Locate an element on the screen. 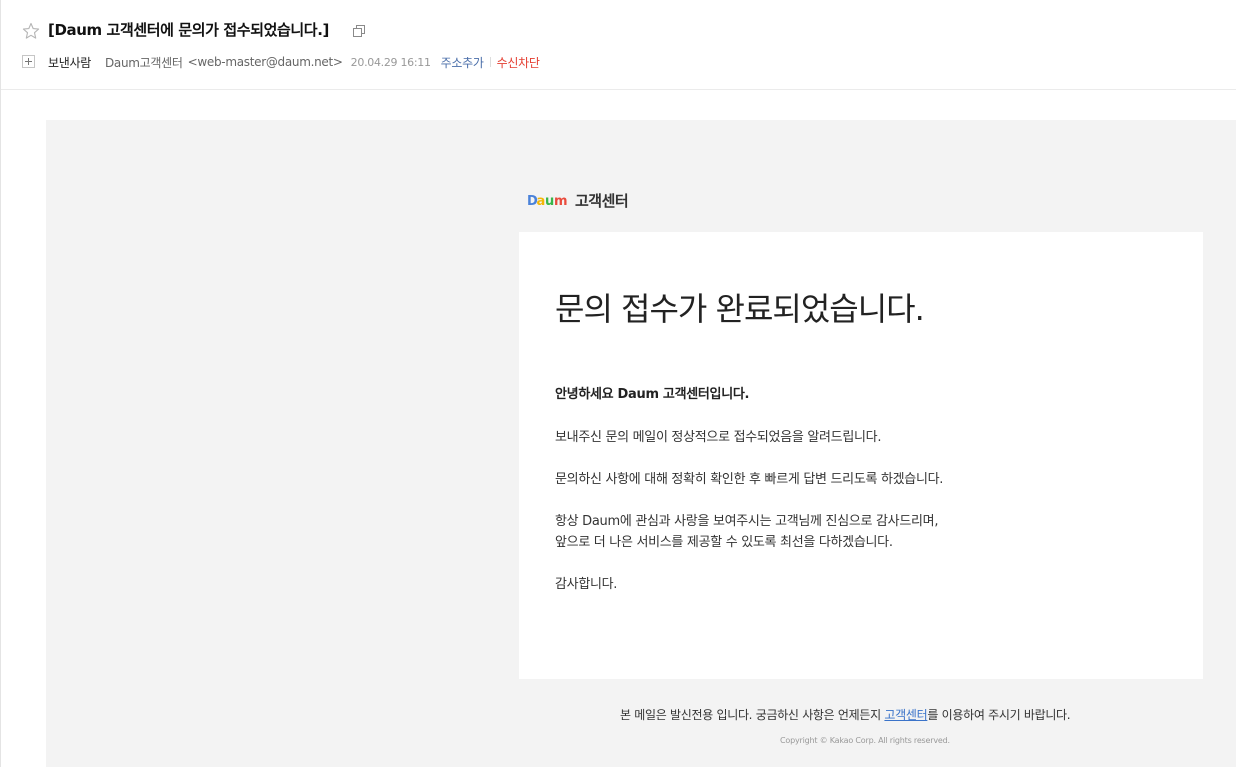 The width and height of the screenshot is (1236, 767). add-address-link: 주소추가 is located at coordinates (462, 62).